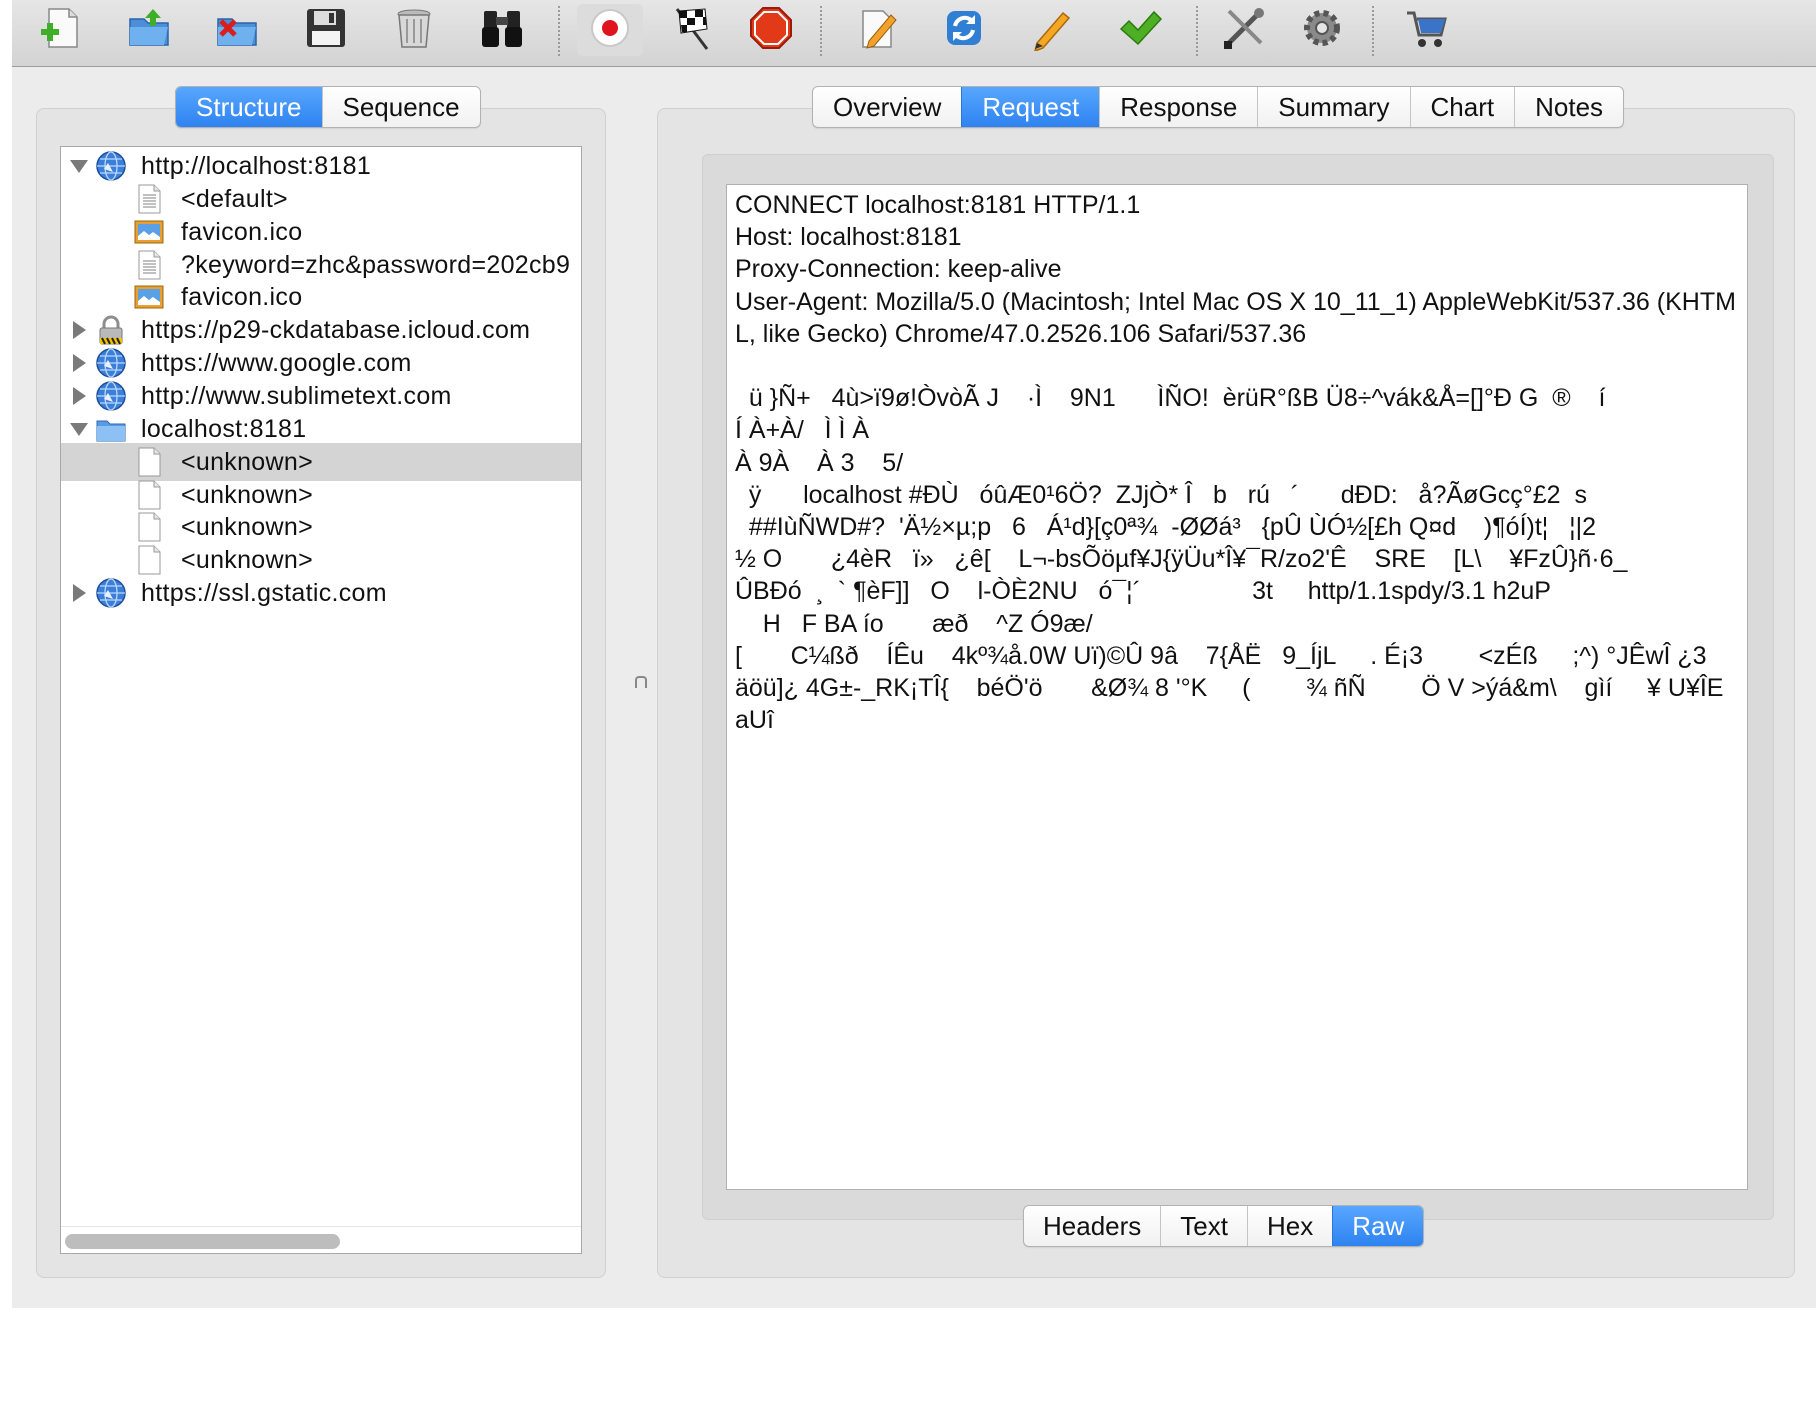 Image resolution: width=1820 pixels, height=1420 pixels. Describe the element at coordinates (887, 107) in the screenshot. I see `tab-overview: Overview` at that location.